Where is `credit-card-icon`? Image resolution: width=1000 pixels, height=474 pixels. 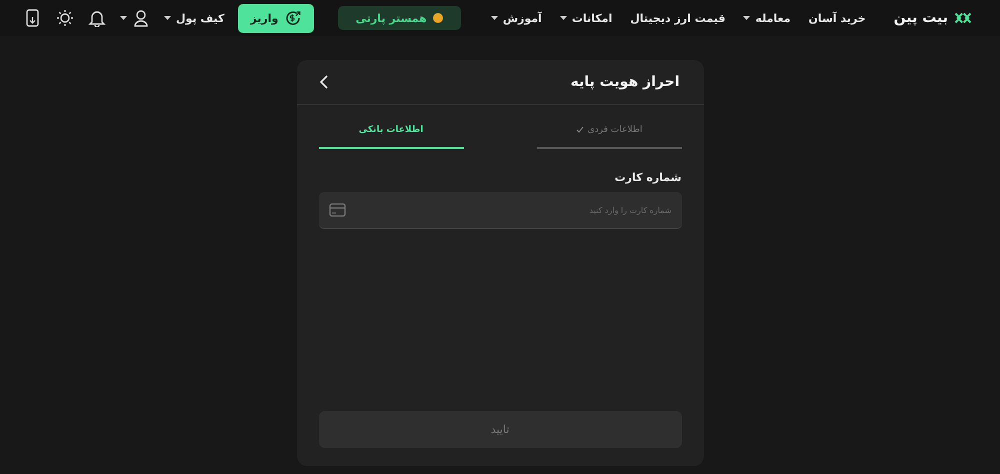 credit-card-icon is located at coordinates (337, 210).